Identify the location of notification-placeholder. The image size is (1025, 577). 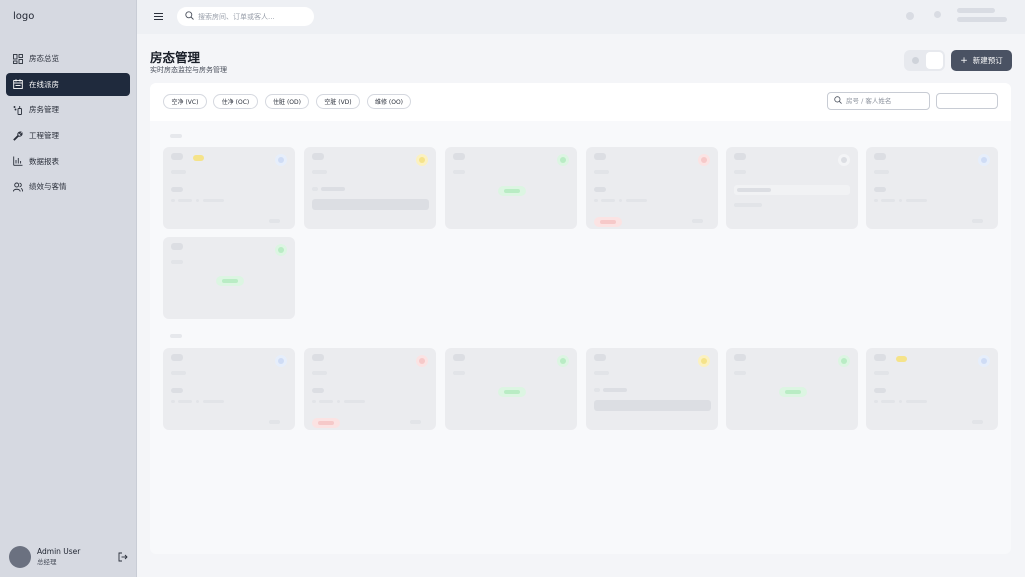
(910, 16).